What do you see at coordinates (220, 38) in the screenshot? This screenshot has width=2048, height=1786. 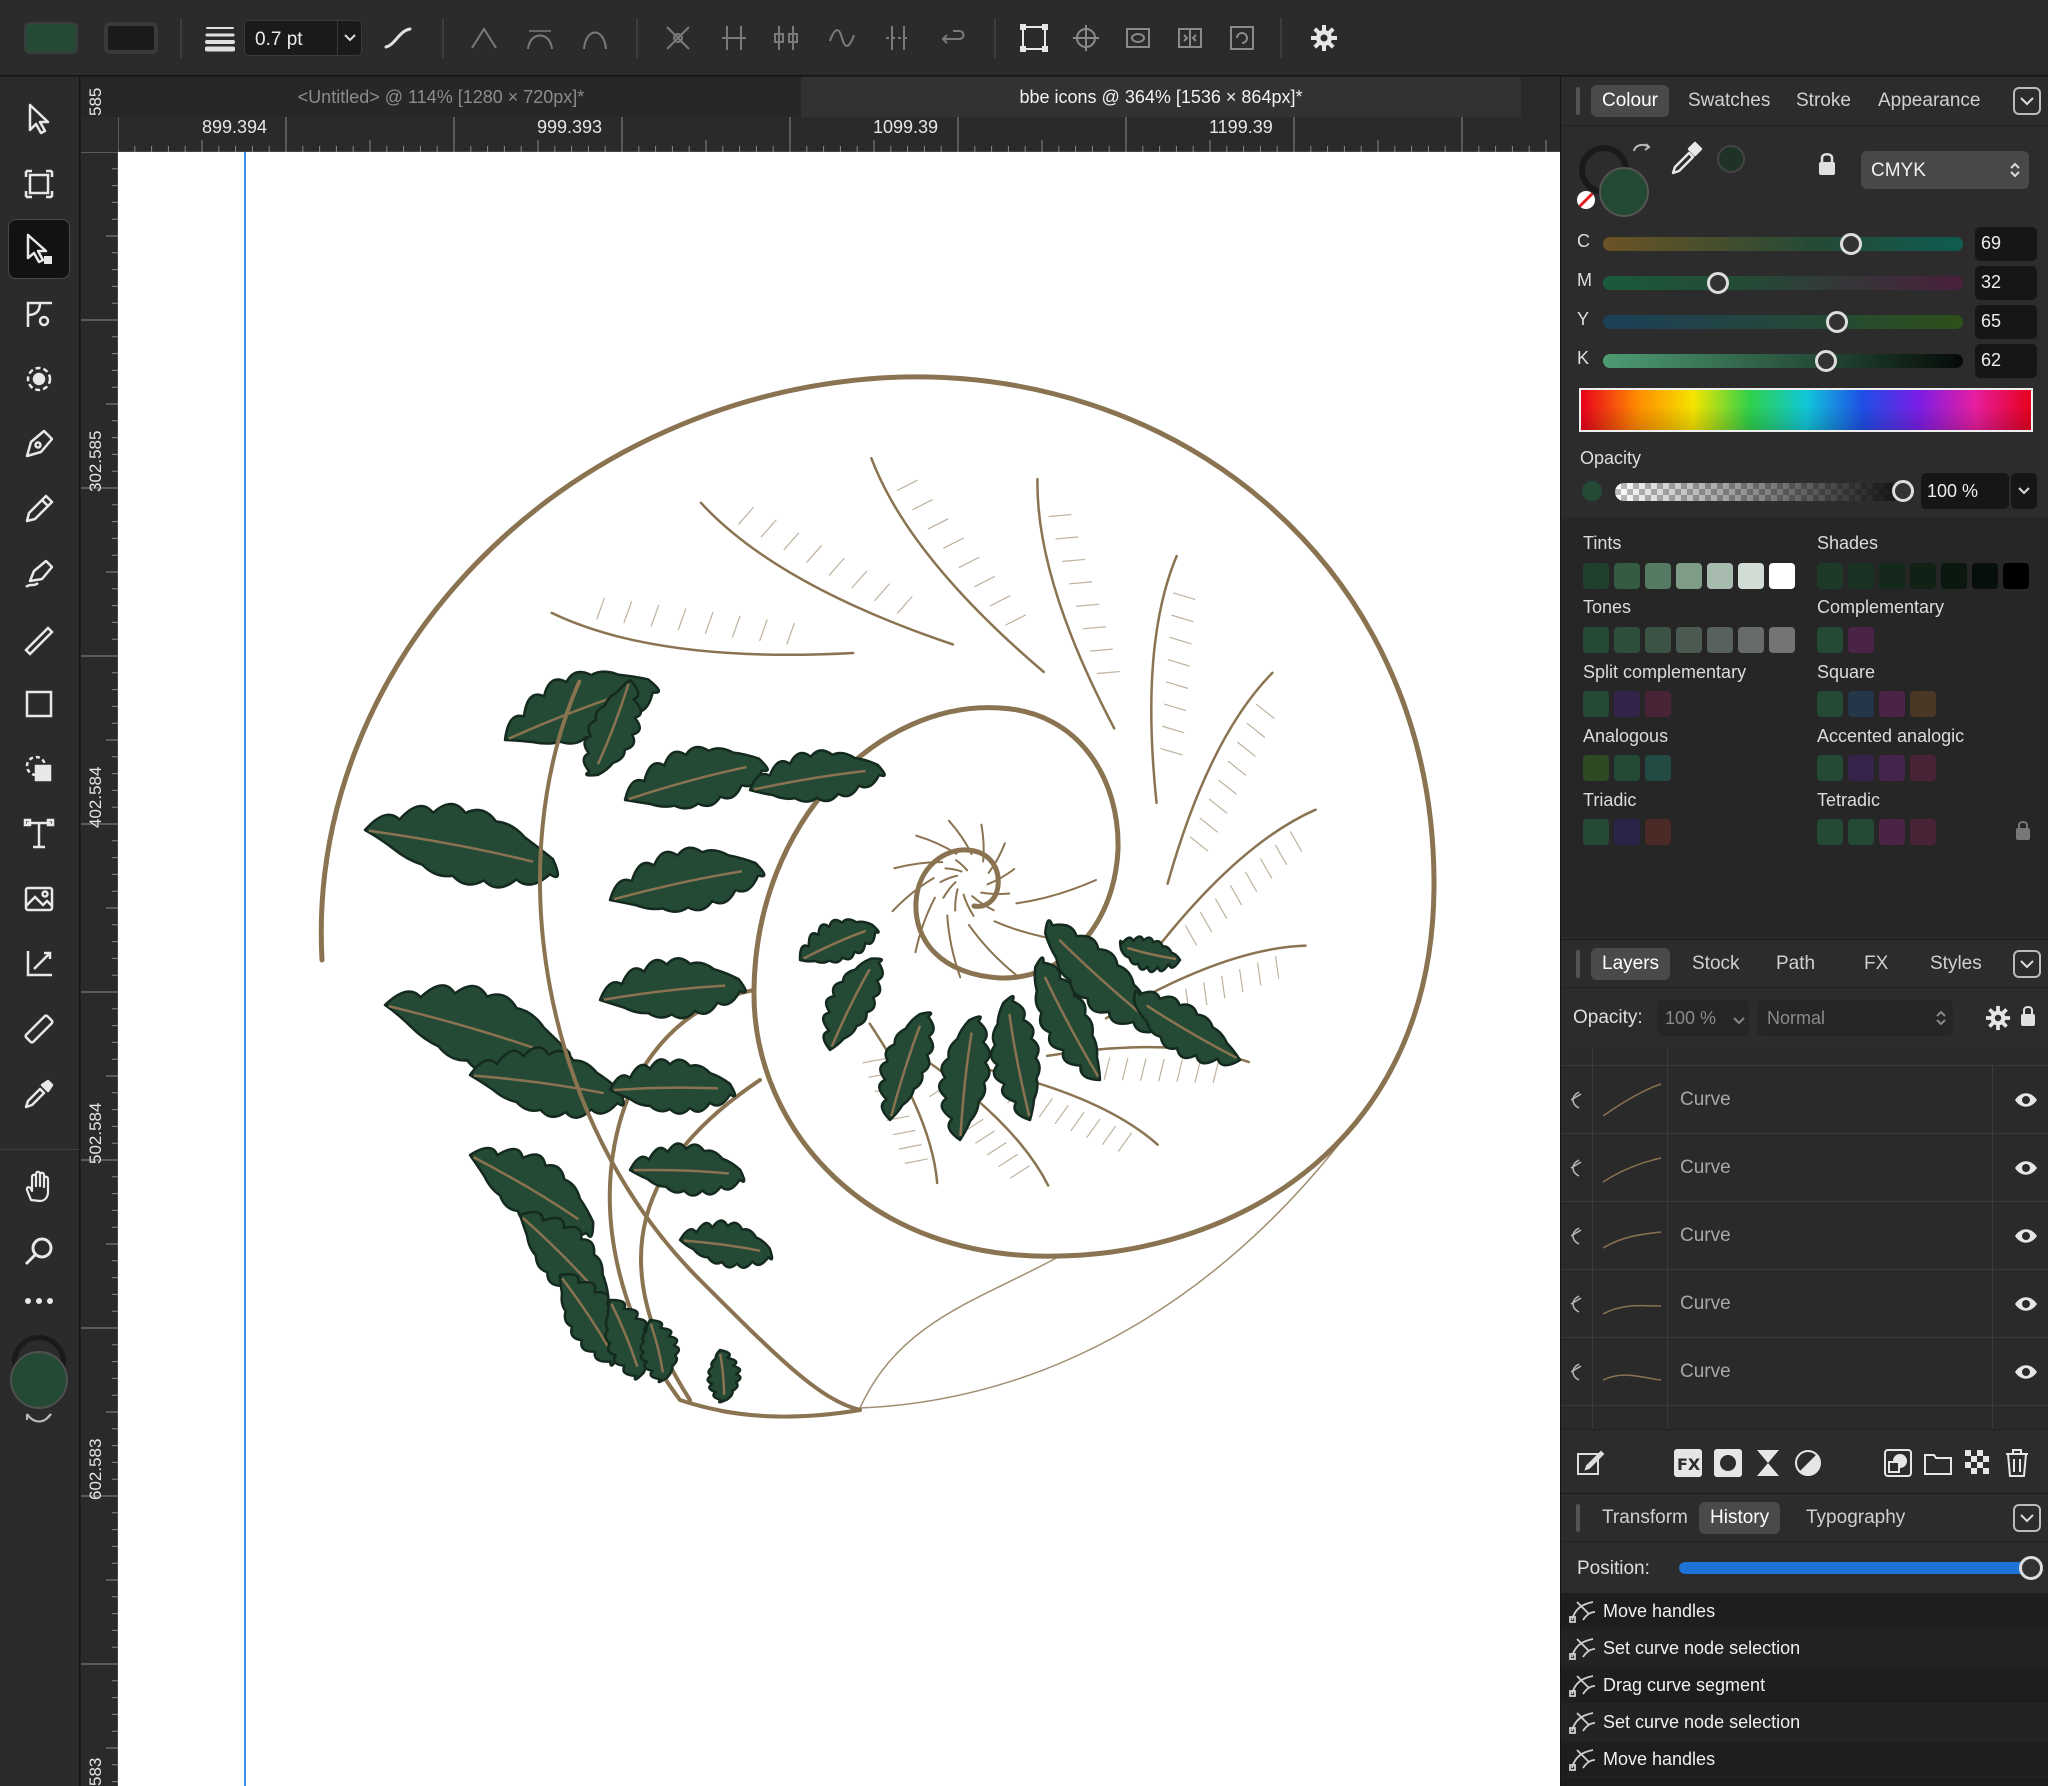 I see `stroke-lines-icon` at bounding box center [220, 38].